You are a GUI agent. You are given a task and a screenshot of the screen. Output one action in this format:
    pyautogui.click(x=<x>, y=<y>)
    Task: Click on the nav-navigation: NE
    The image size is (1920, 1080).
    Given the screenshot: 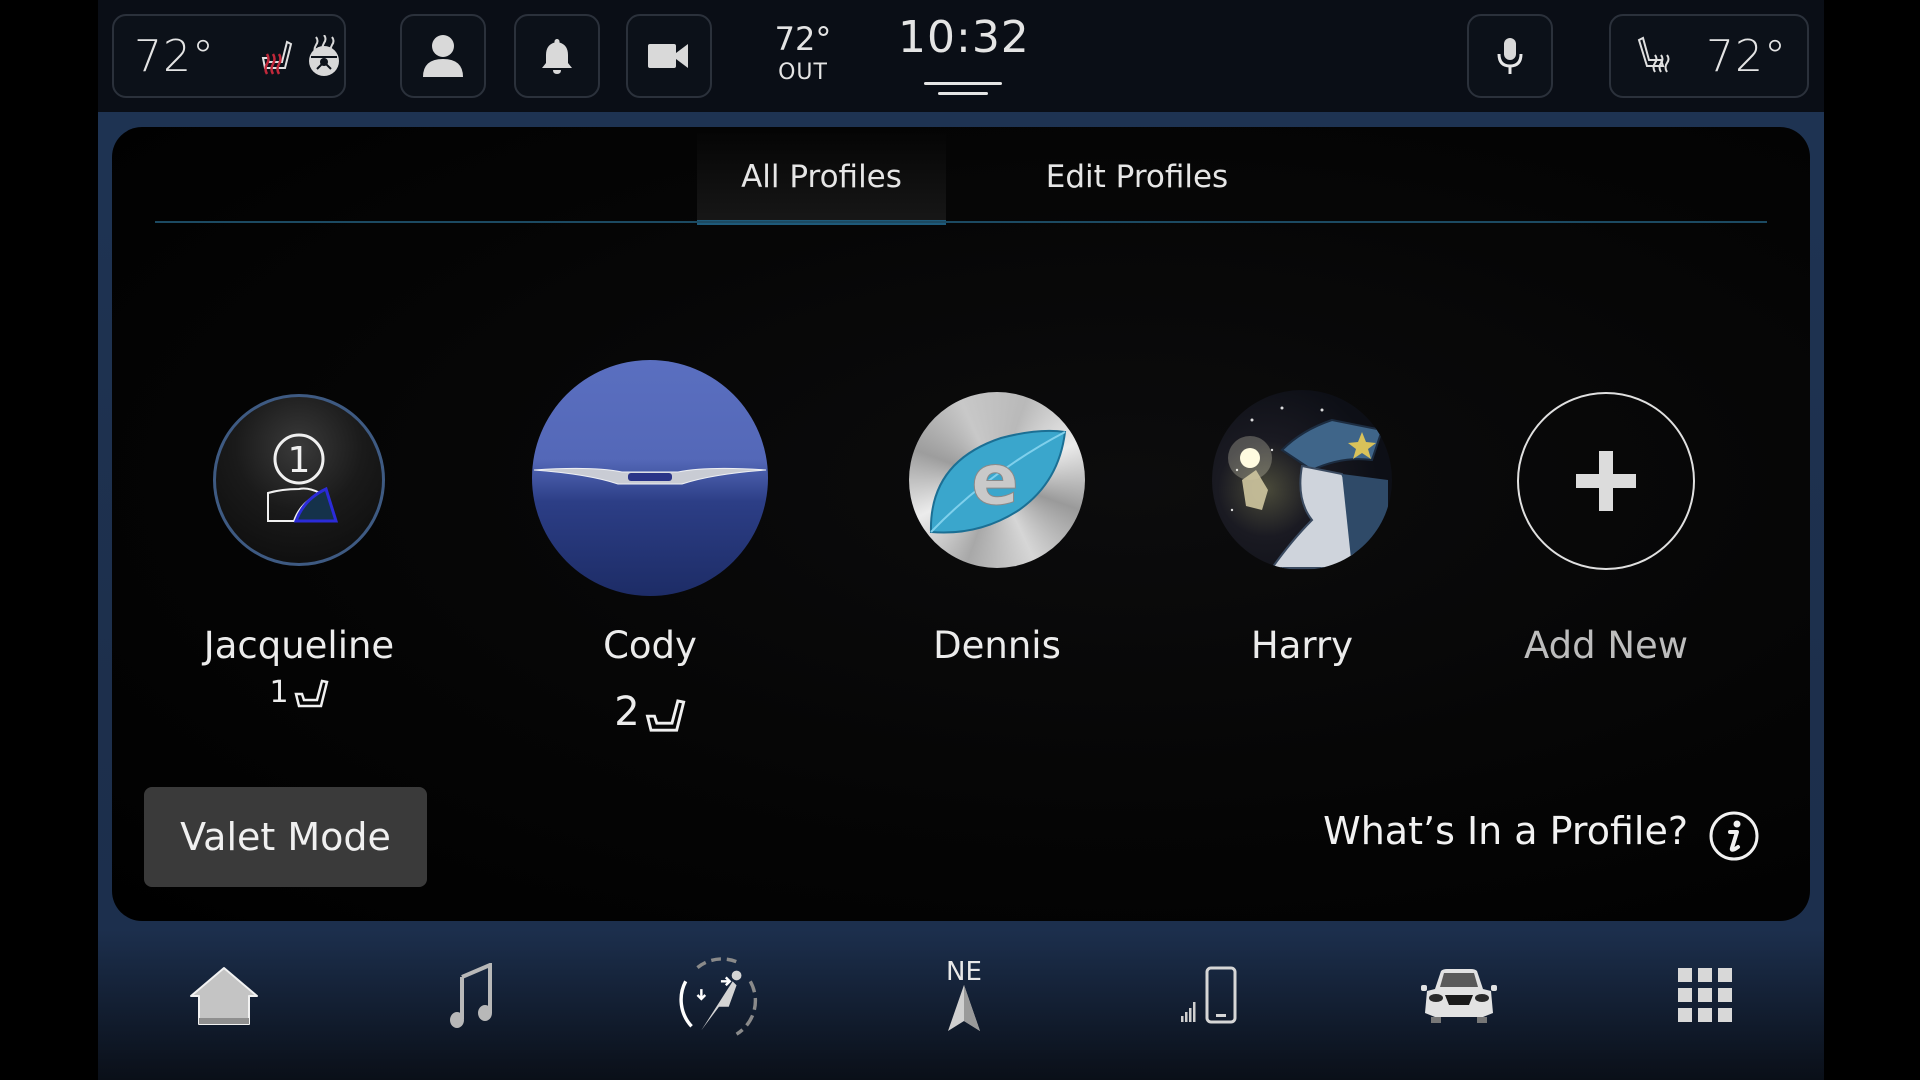 What is the action you would take?
    pyautogui.click(x=964, y=996)
    